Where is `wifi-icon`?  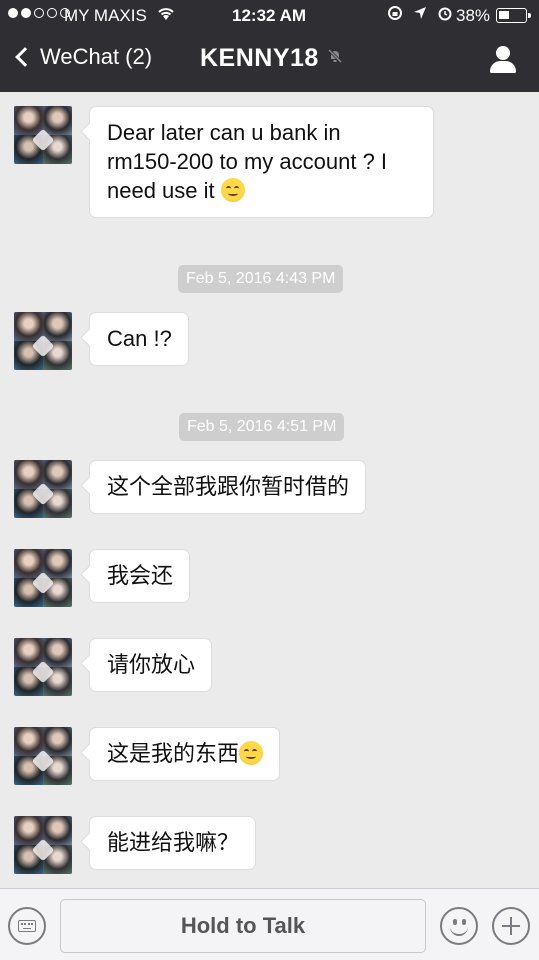
wifi-icon is located at coordinates (166, 15).